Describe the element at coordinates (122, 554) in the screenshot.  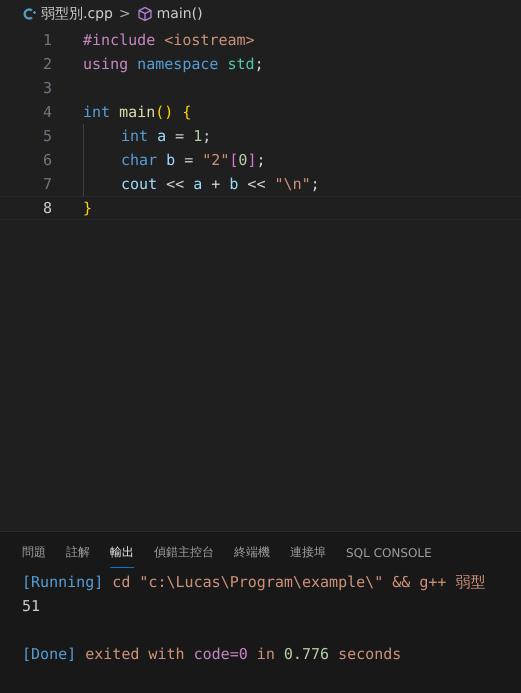
I see `panel-tab: 輸出` at that location.